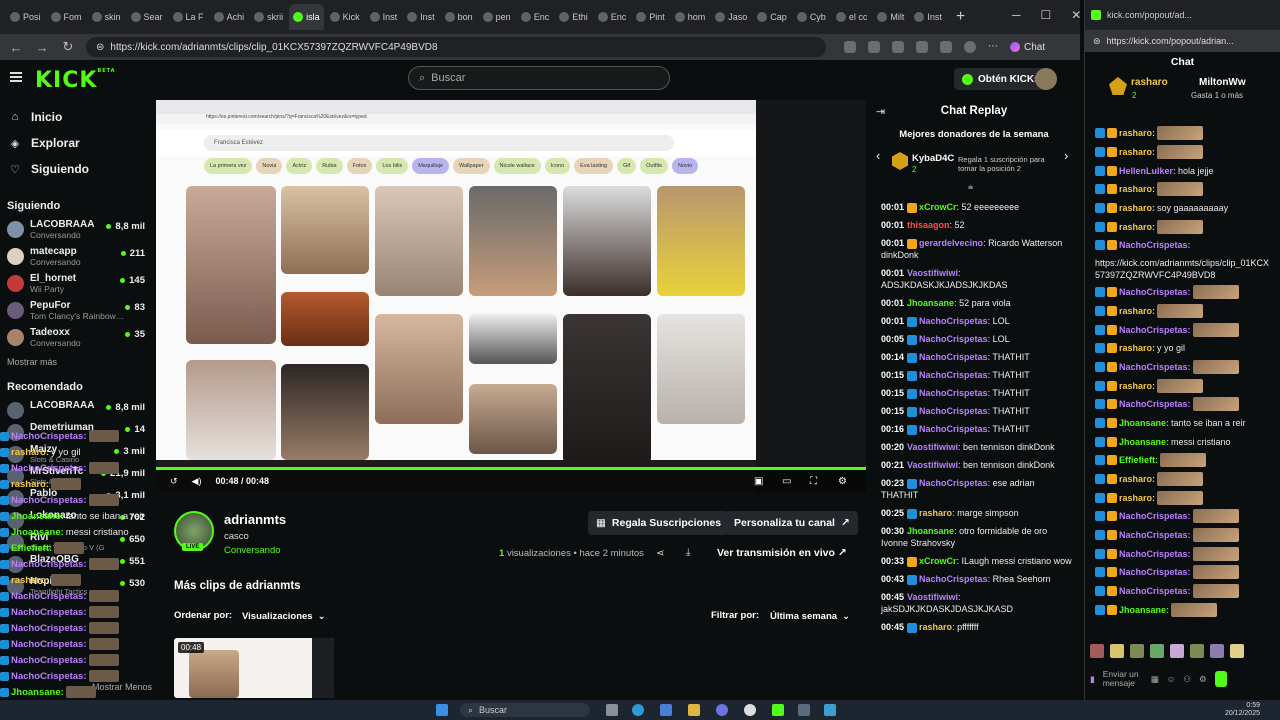 This screenshot has height=720, width=1280. I want to click on browser-tab: Jaso, so click(731, 17).